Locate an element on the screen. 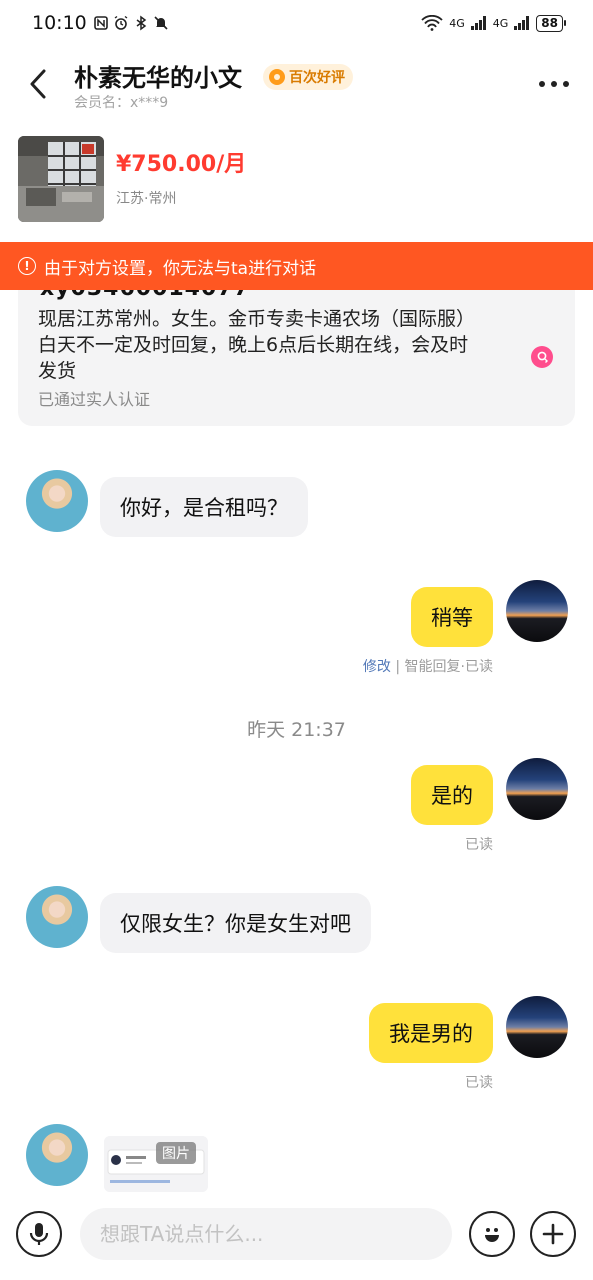 This screenshot has width=593, height=1280. back-button is located at coordinates (38, 84).